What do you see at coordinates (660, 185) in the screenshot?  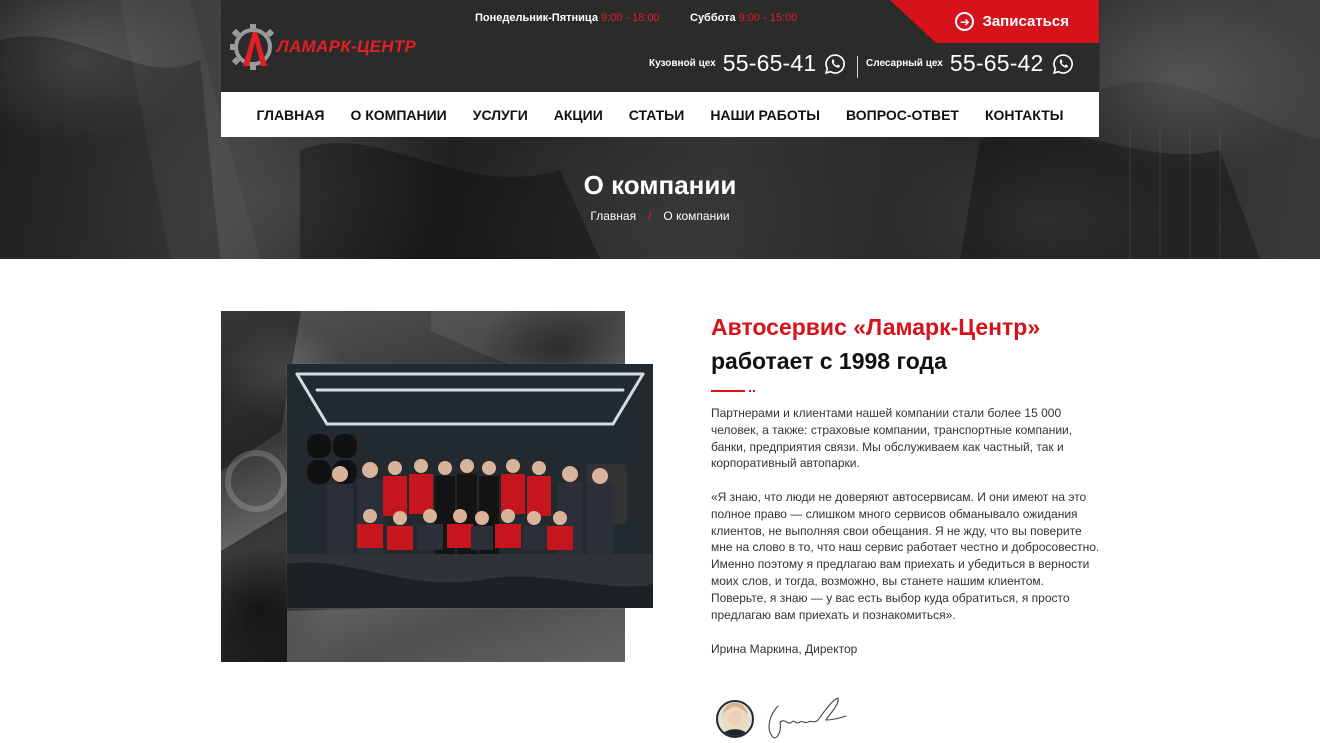 I see `page-title: О компании` at bounding box center [660, 185].